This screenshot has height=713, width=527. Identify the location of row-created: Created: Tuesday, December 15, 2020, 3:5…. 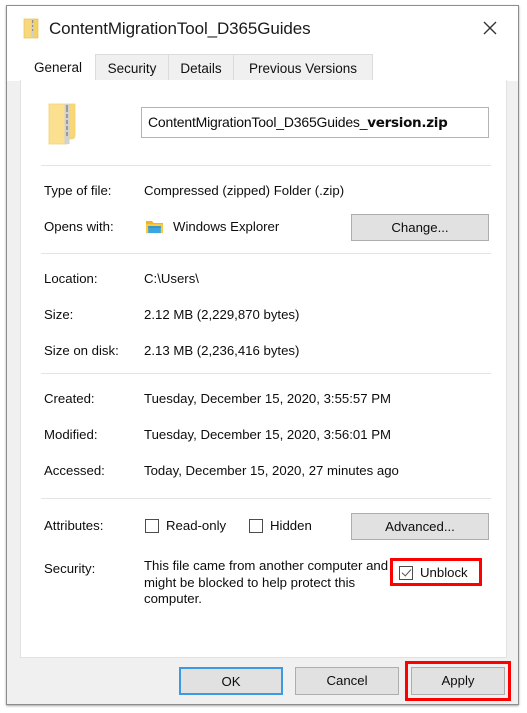
(263, 399).